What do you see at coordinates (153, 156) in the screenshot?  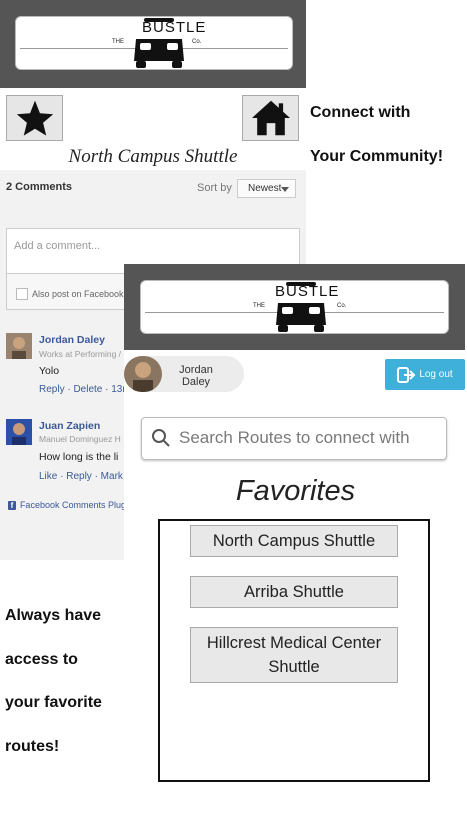 I see `route-title: North Campus Shuttle` at bounding box center [153, 156].